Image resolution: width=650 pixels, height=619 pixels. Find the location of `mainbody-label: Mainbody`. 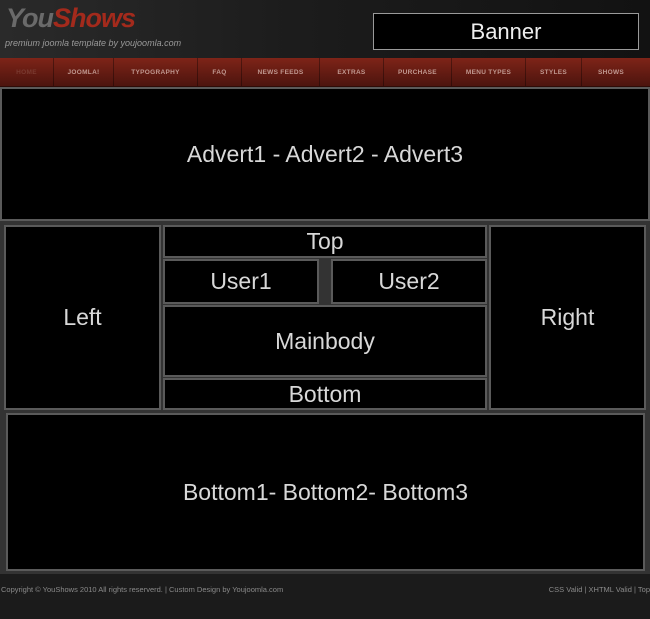

mainbody-label: Mainbody is located at coordinates (325, 340).